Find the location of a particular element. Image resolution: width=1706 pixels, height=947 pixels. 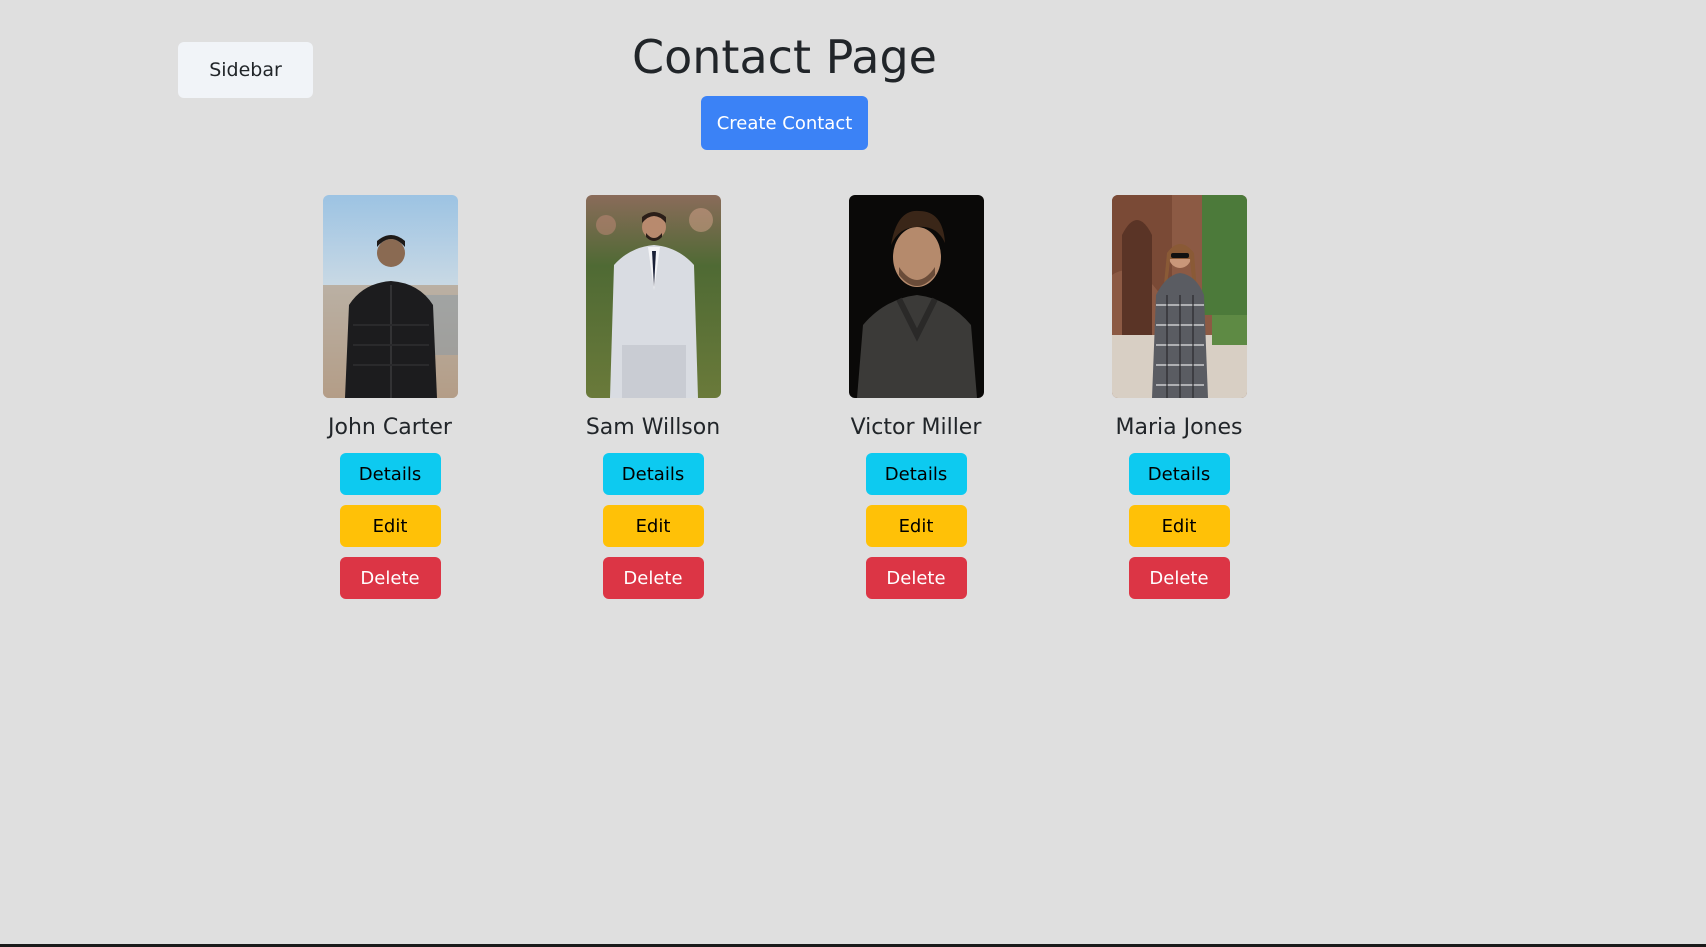

contact-card: Victor Miller Details Edit Delete is located at coordinates (916, 397).